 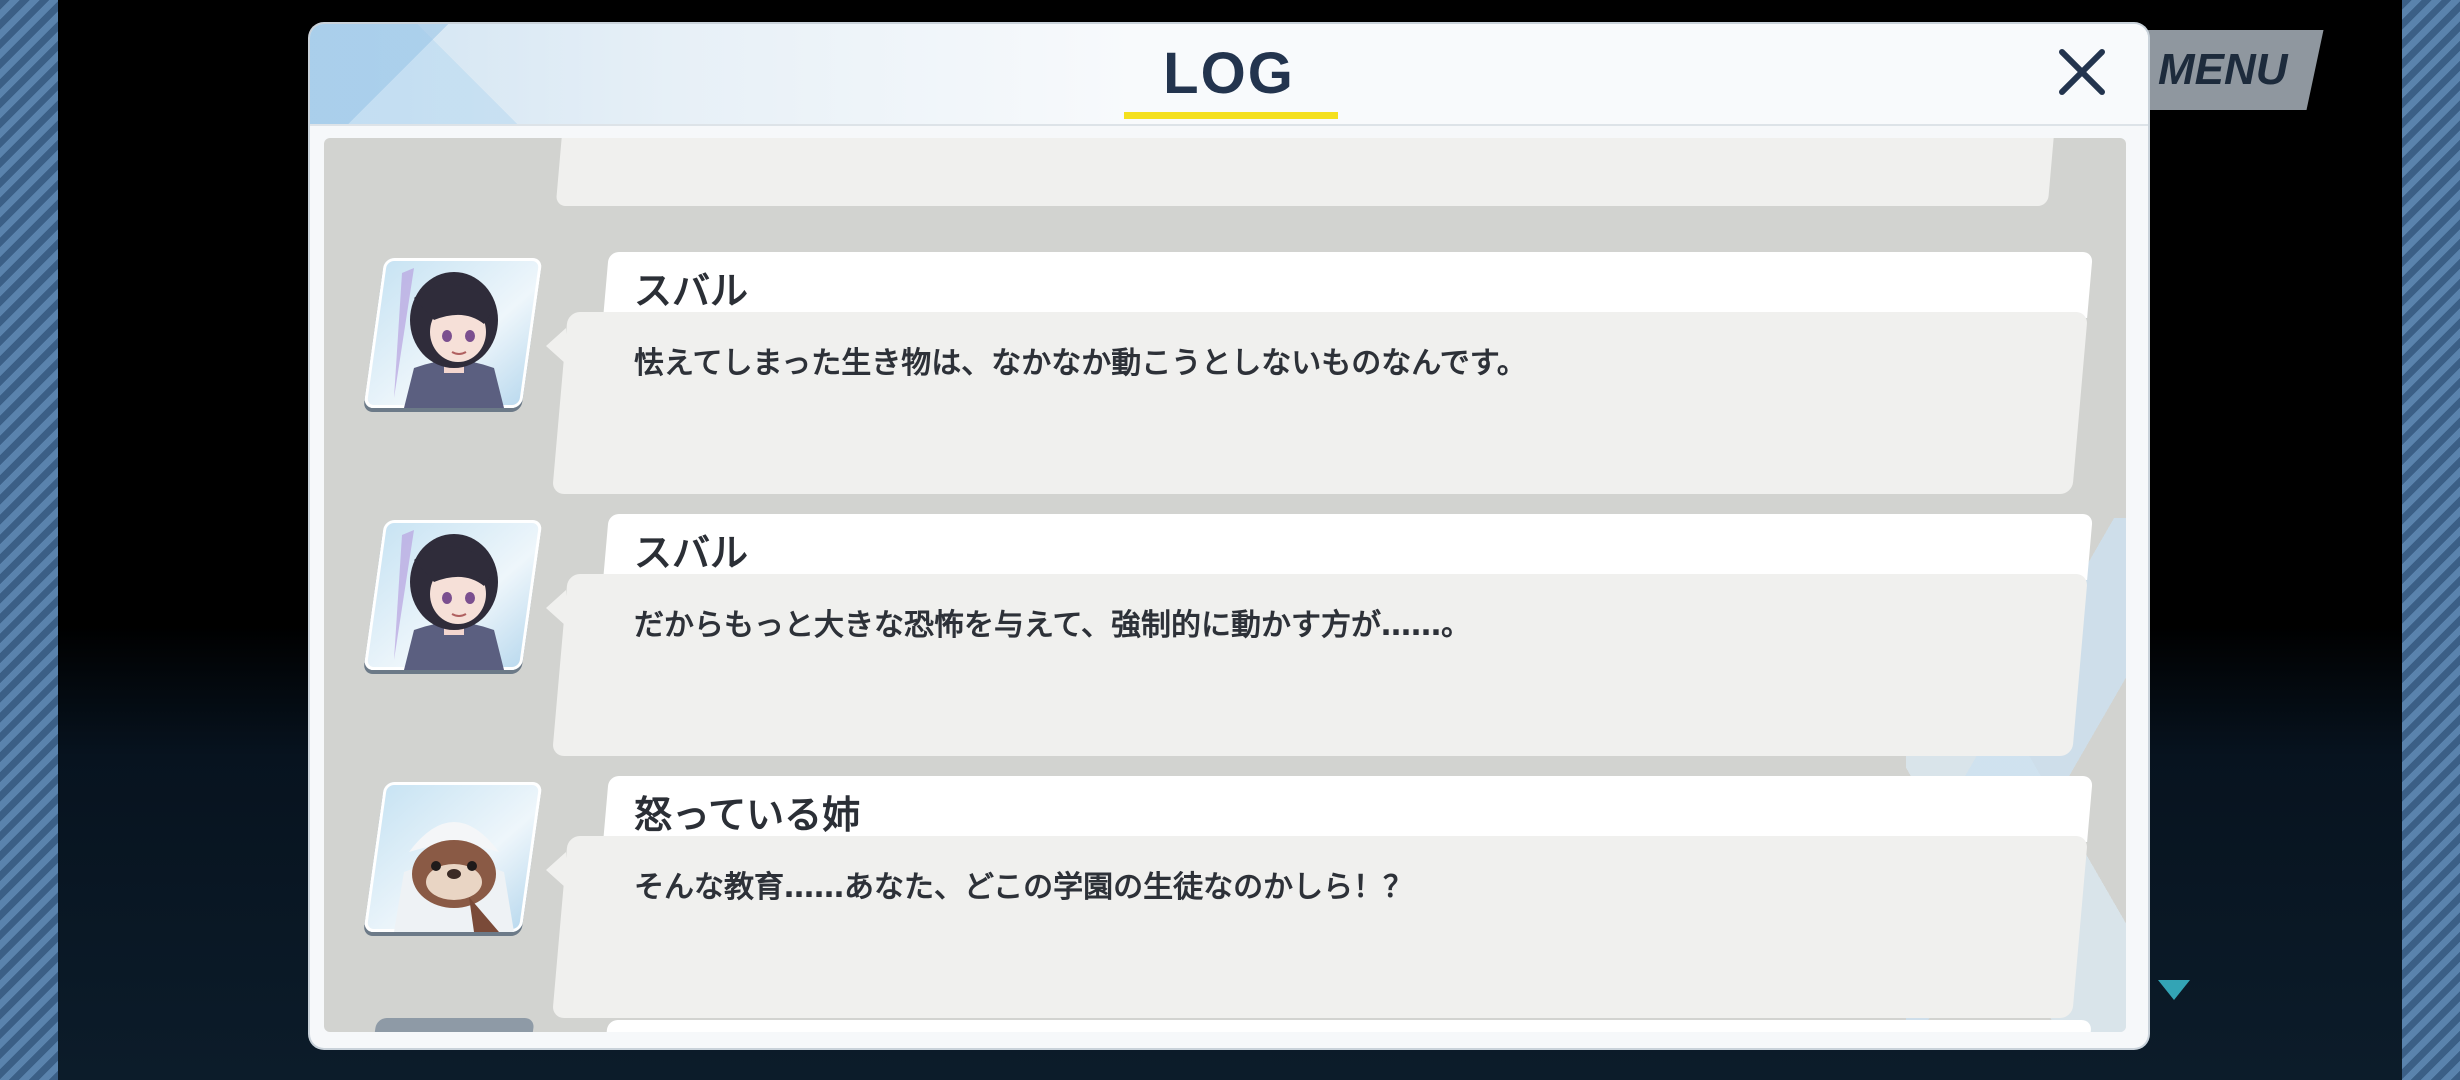 What do you see at coordinates (1024, 887) in the screenshot?
I see `message-text: そんな教育……あなた、どこの学園の生徒なのかしら！？` at bounding box center [1024, 887].